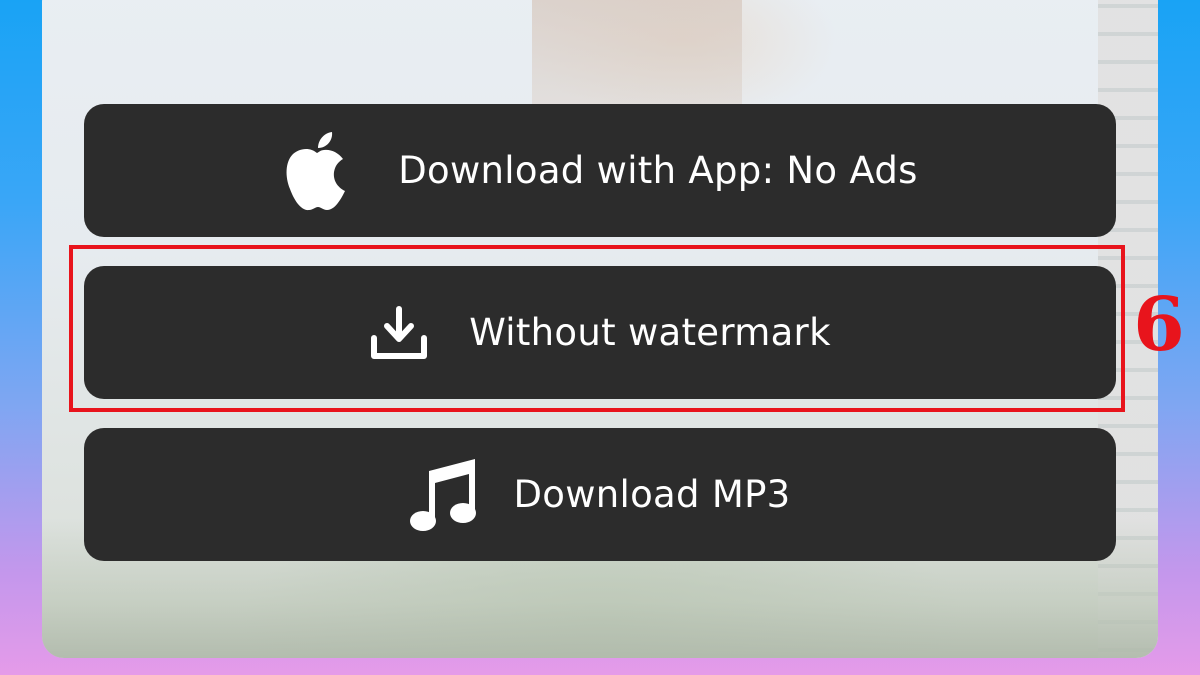  Describe the element at coordinates (317, 171) in the screenshot. I see `apple-icon` at that location.